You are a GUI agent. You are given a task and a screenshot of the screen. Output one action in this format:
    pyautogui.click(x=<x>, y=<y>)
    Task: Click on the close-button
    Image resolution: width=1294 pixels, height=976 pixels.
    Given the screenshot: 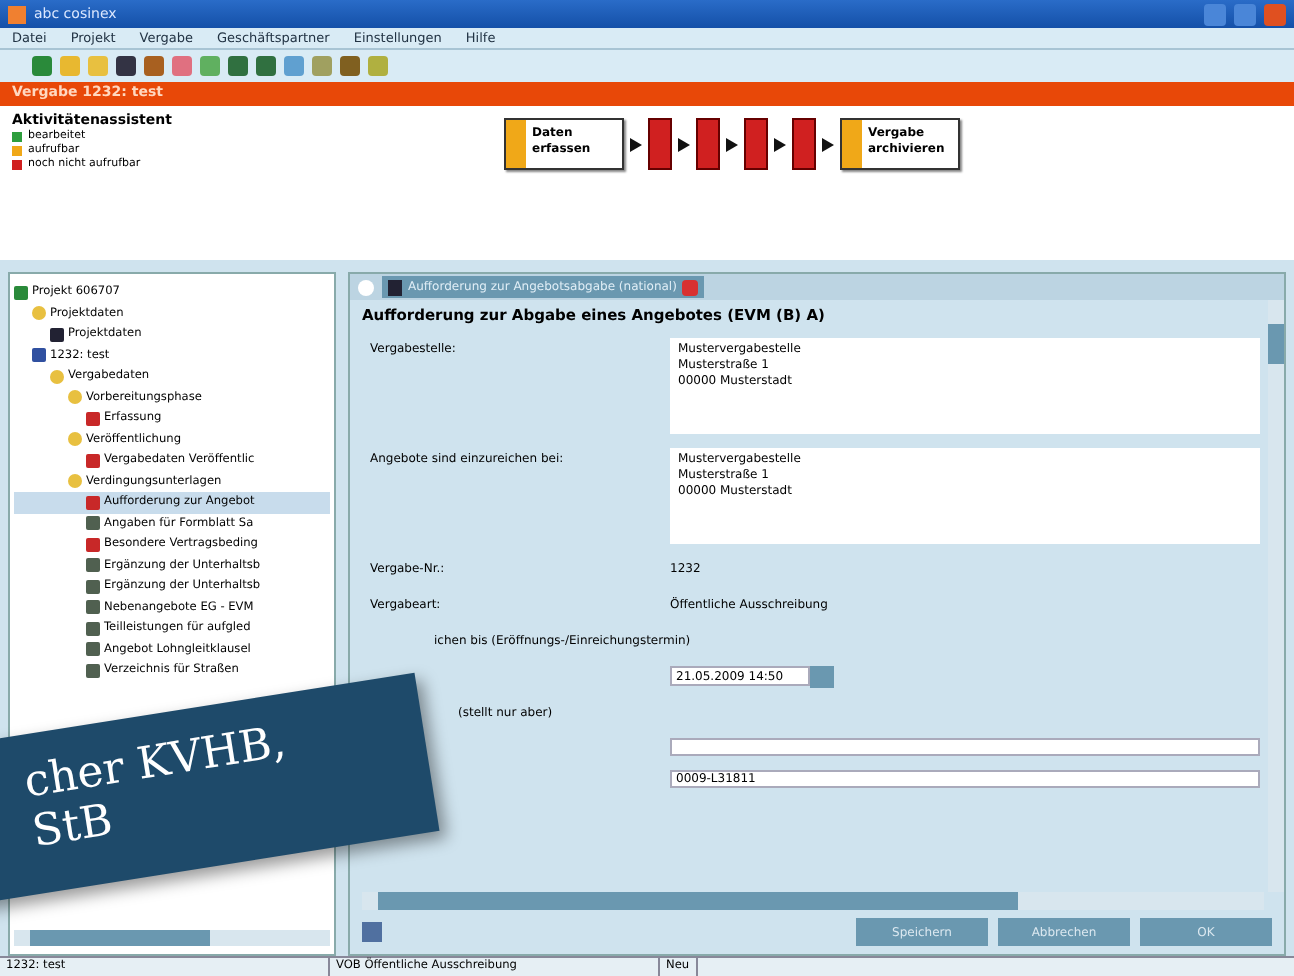 What is the action you would take?
    pyautogui.click(x=1275, y=14)
    